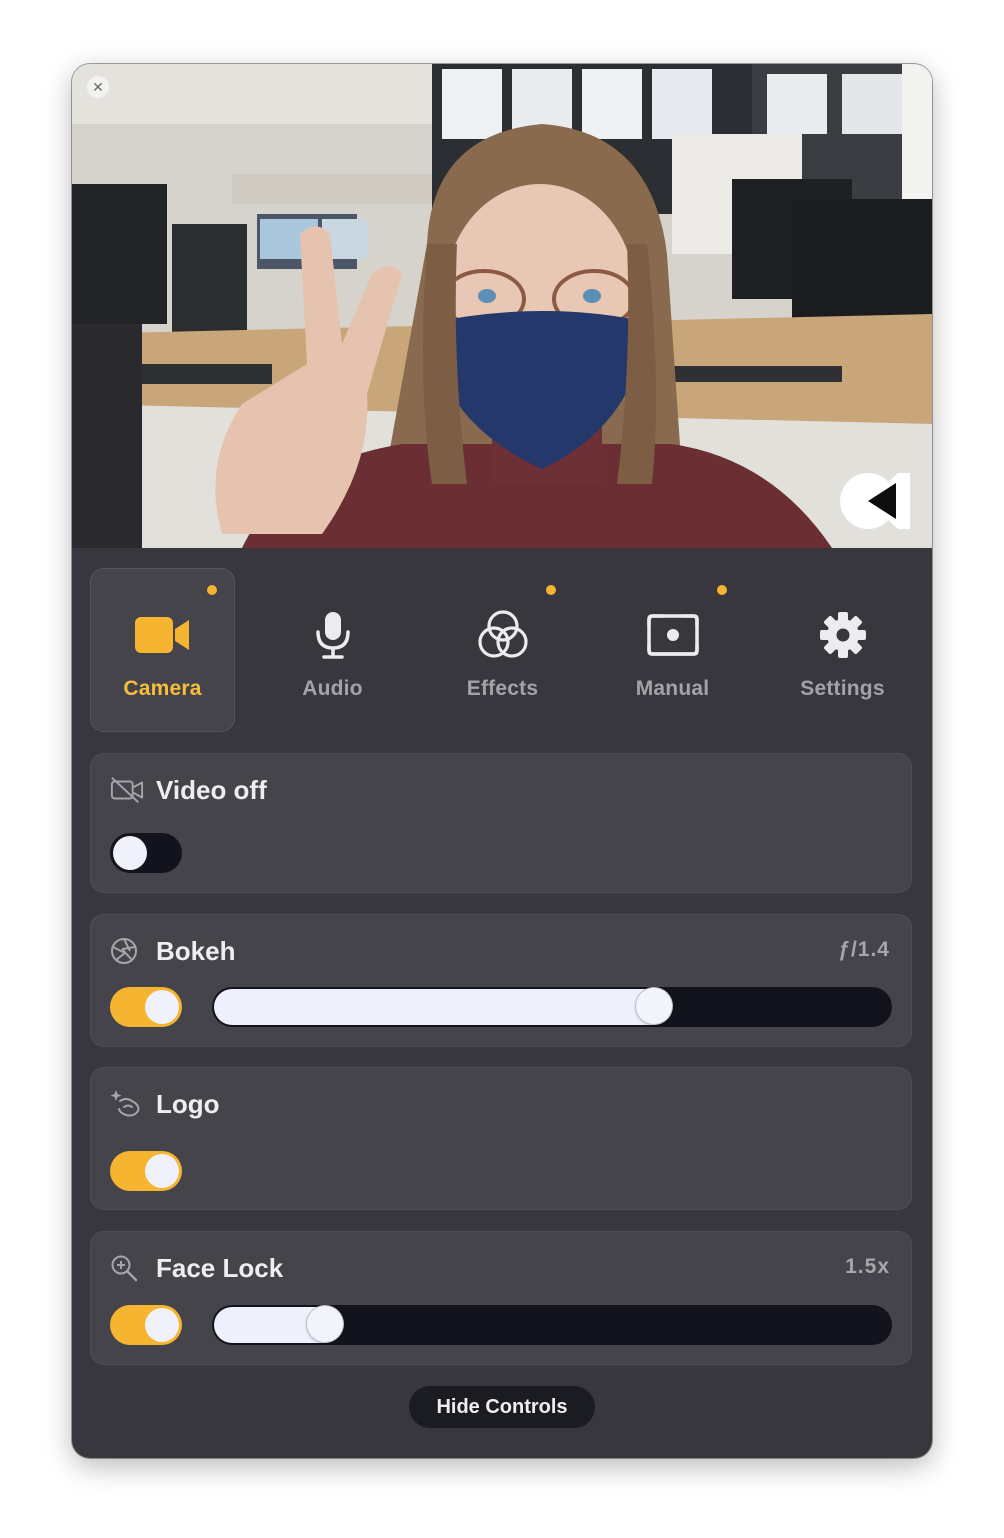 The image size is (1004, 1538). What do you see at coordinates (127, 951) in the screenshot?
I see `aperture-icon` at bounding box center [127, 951].